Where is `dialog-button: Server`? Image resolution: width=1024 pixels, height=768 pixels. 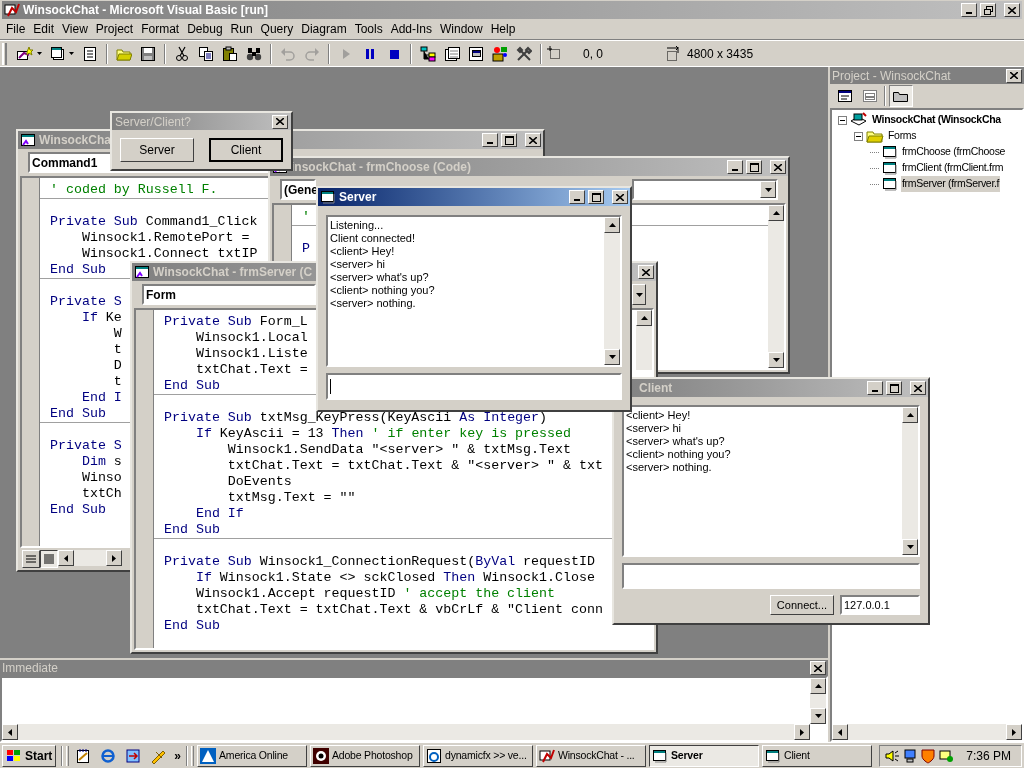
dialog-button: Server is located at coordinates (157, 149).